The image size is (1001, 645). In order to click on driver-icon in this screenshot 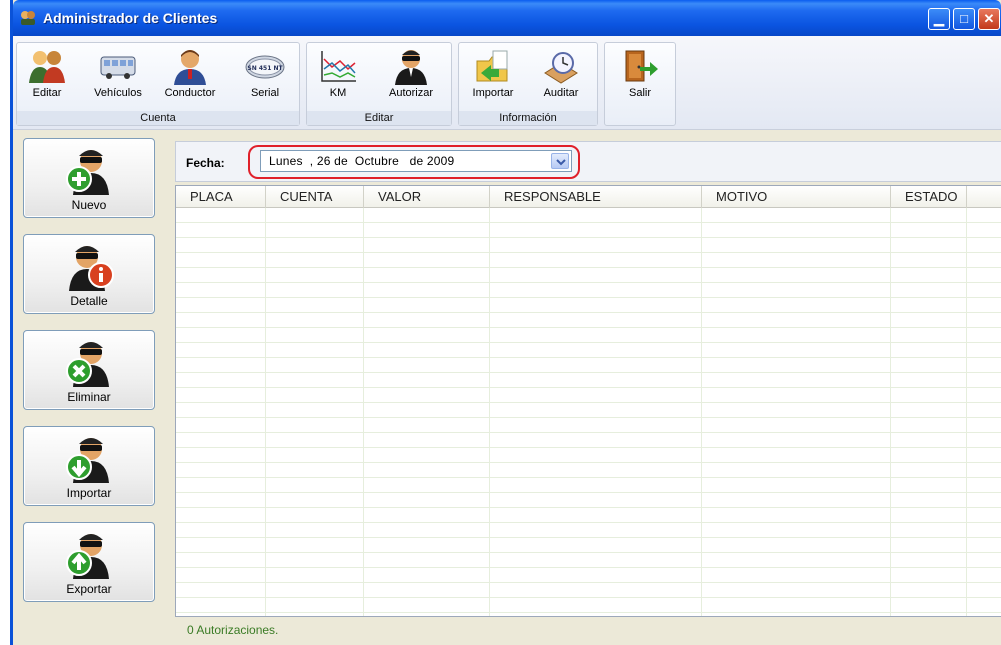, I will do `click(190, 67)`.